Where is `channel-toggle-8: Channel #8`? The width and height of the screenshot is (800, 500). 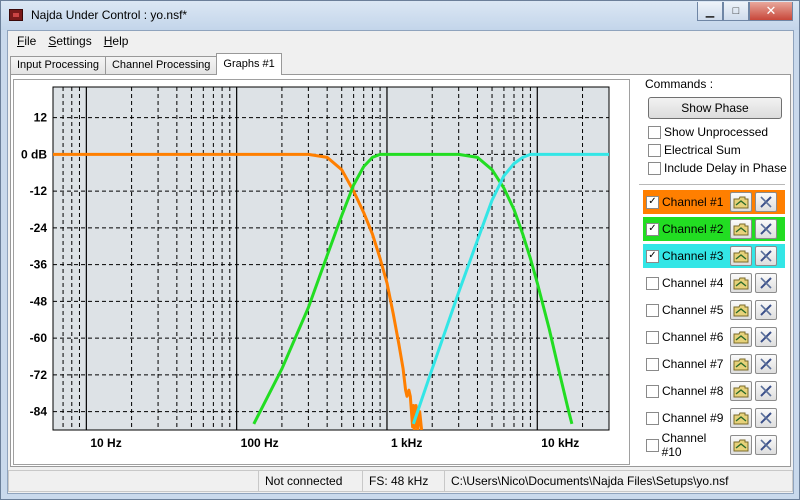 channel-toggle-8: Channel #8 is located at coordinates (685, 391).